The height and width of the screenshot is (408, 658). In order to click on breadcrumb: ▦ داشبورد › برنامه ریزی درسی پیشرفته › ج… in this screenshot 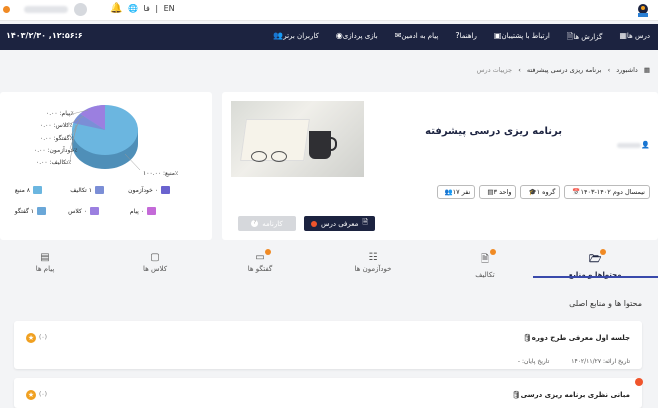, I will do `click(561, 70)`.